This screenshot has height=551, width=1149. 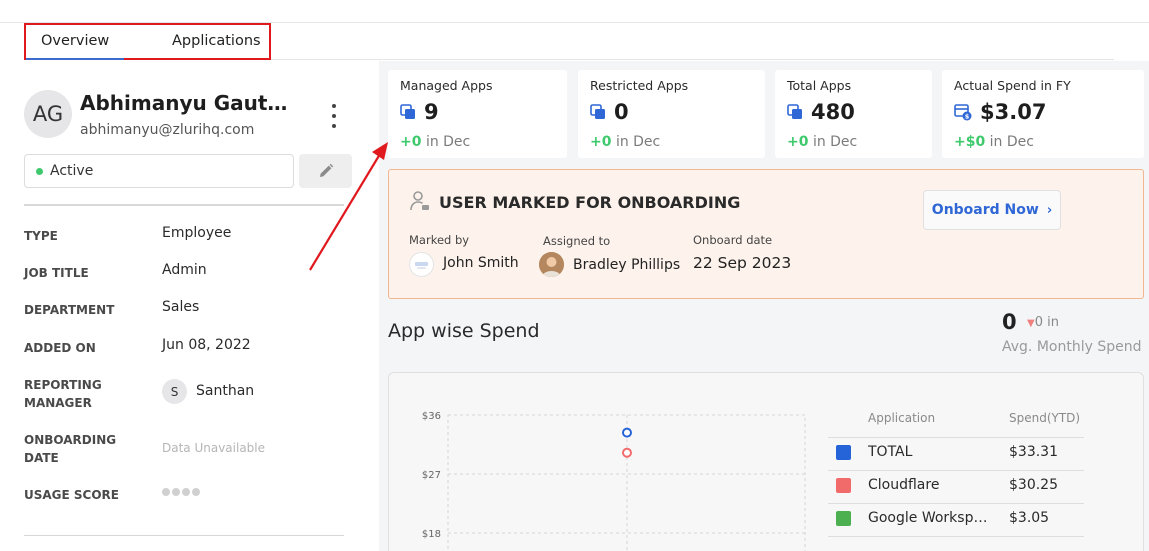 What do you see at coordinates (39, 171) in the screenshot?
I see `status-dot-icon` at bounding box center [39, 171].